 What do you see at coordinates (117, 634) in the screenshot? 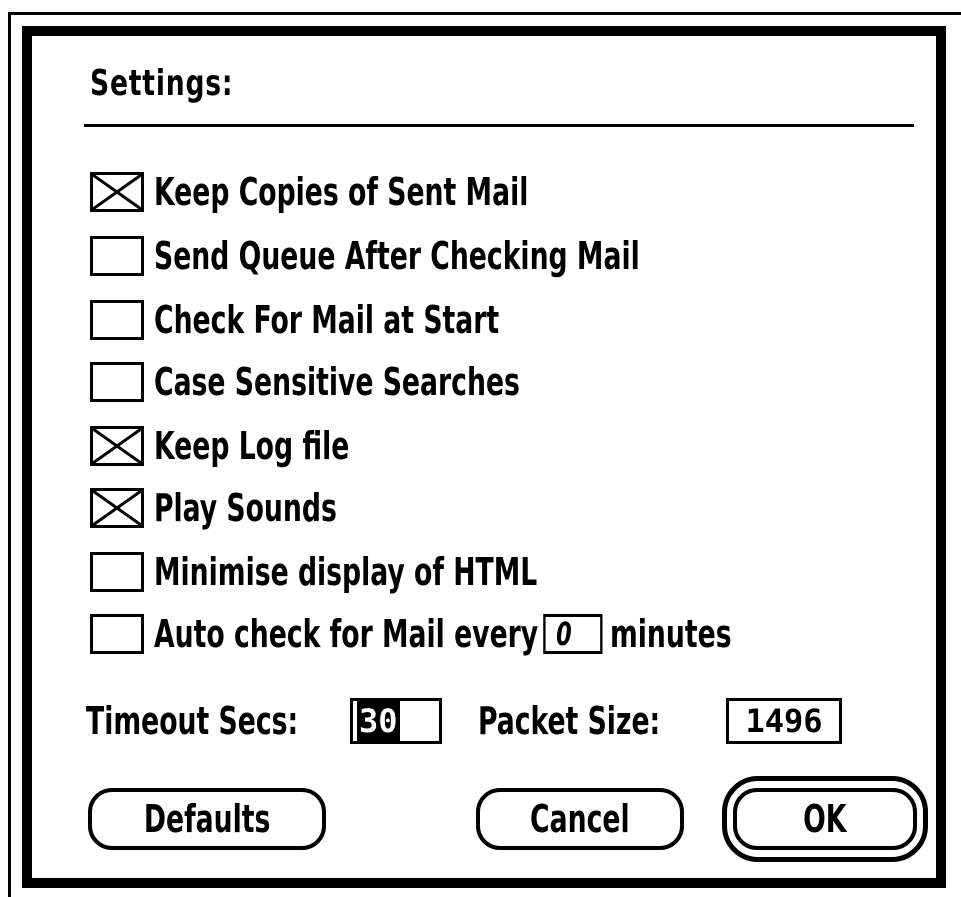
I see `checkbox-auto-check-mail` at bounding box center [117, 634].